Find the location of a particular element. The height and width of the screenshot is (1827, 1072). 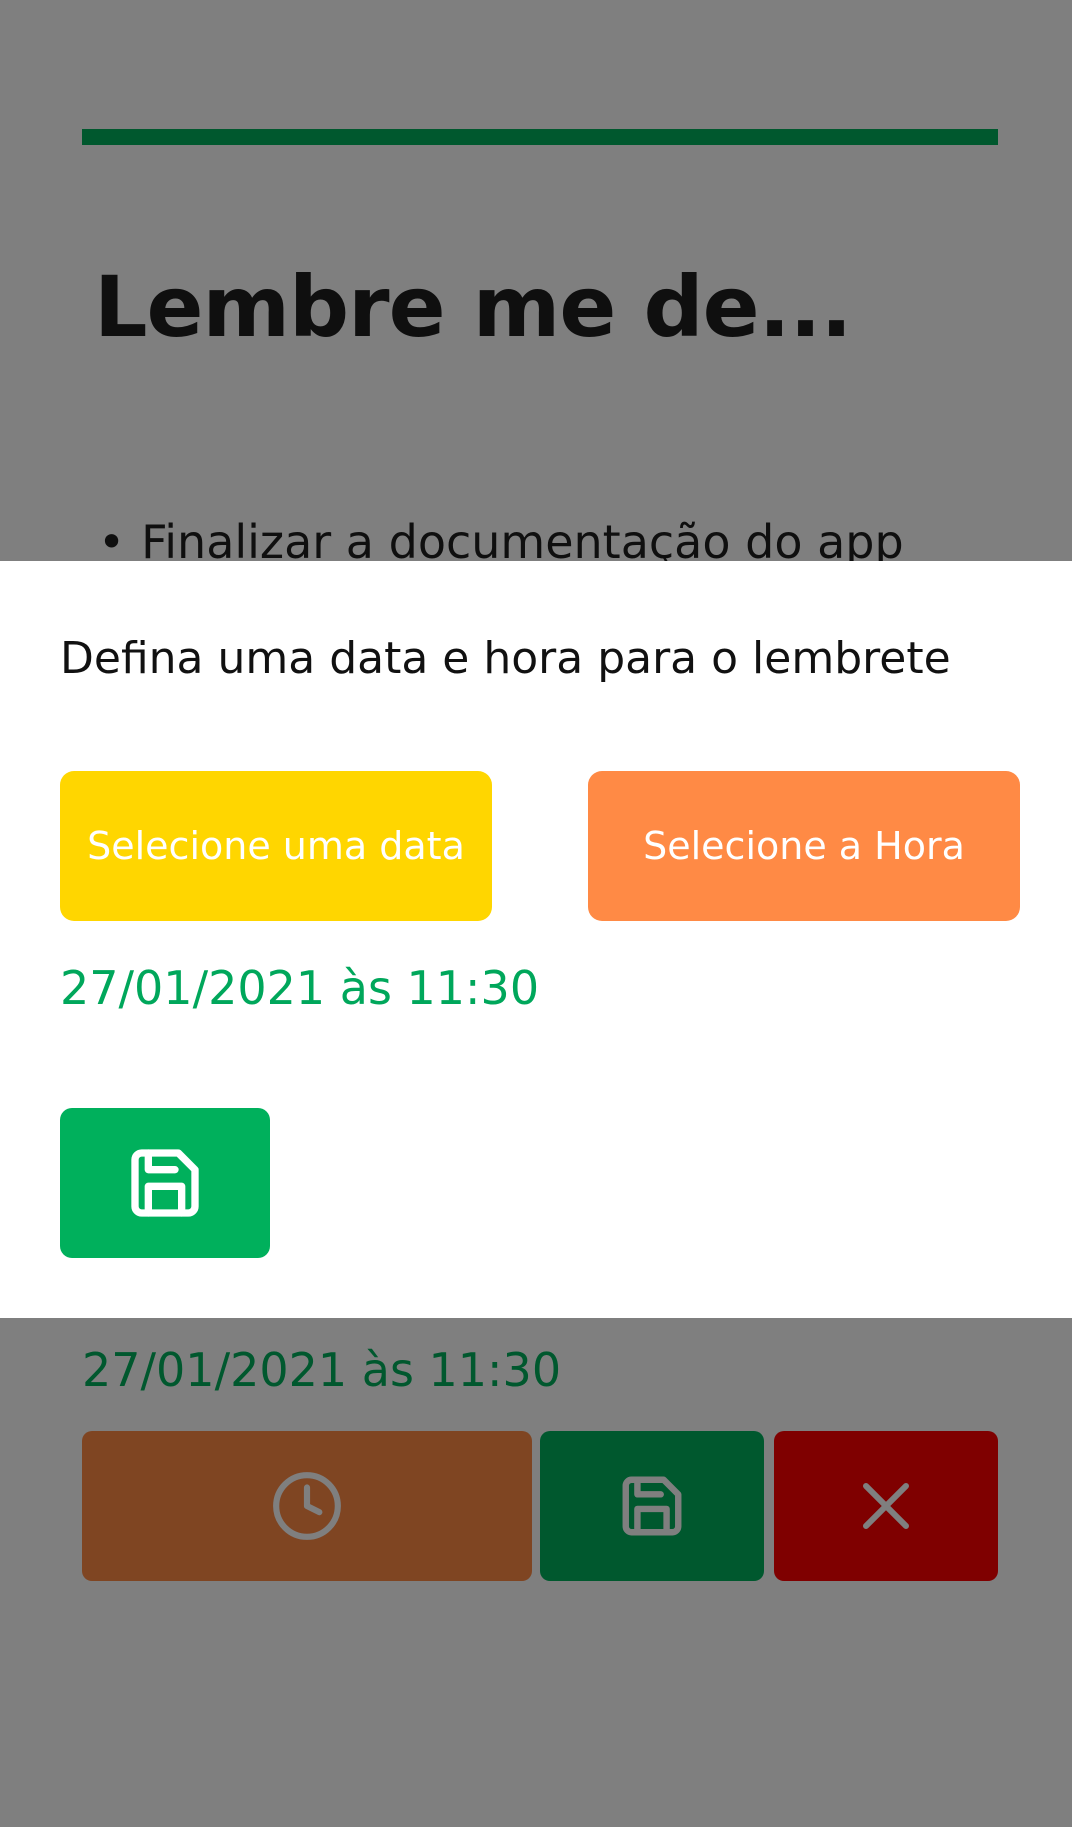

select-time-label: Selecione a Hora is located at coordinates (804, 846).